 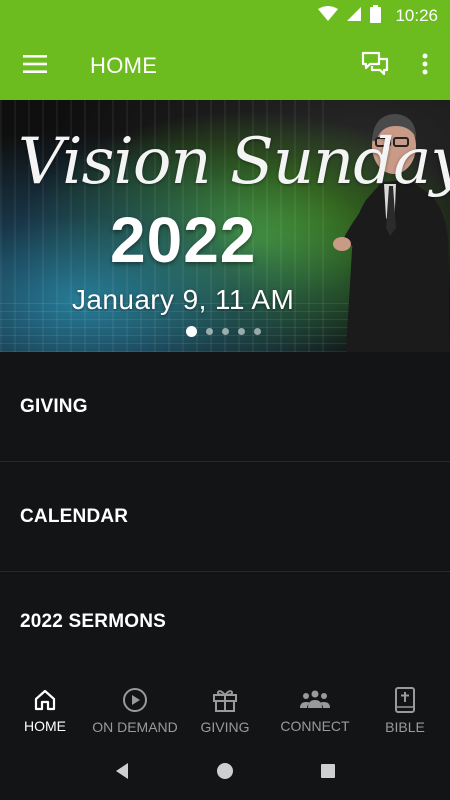 I want to click on back-icon, so click(x=122, y=773).